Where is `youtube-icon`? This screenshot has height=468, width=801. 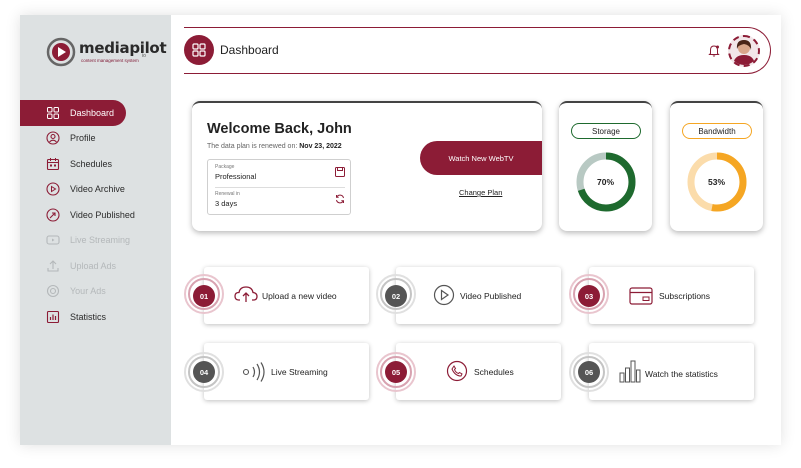 youtube-icon is located at coordinates (53, 240).